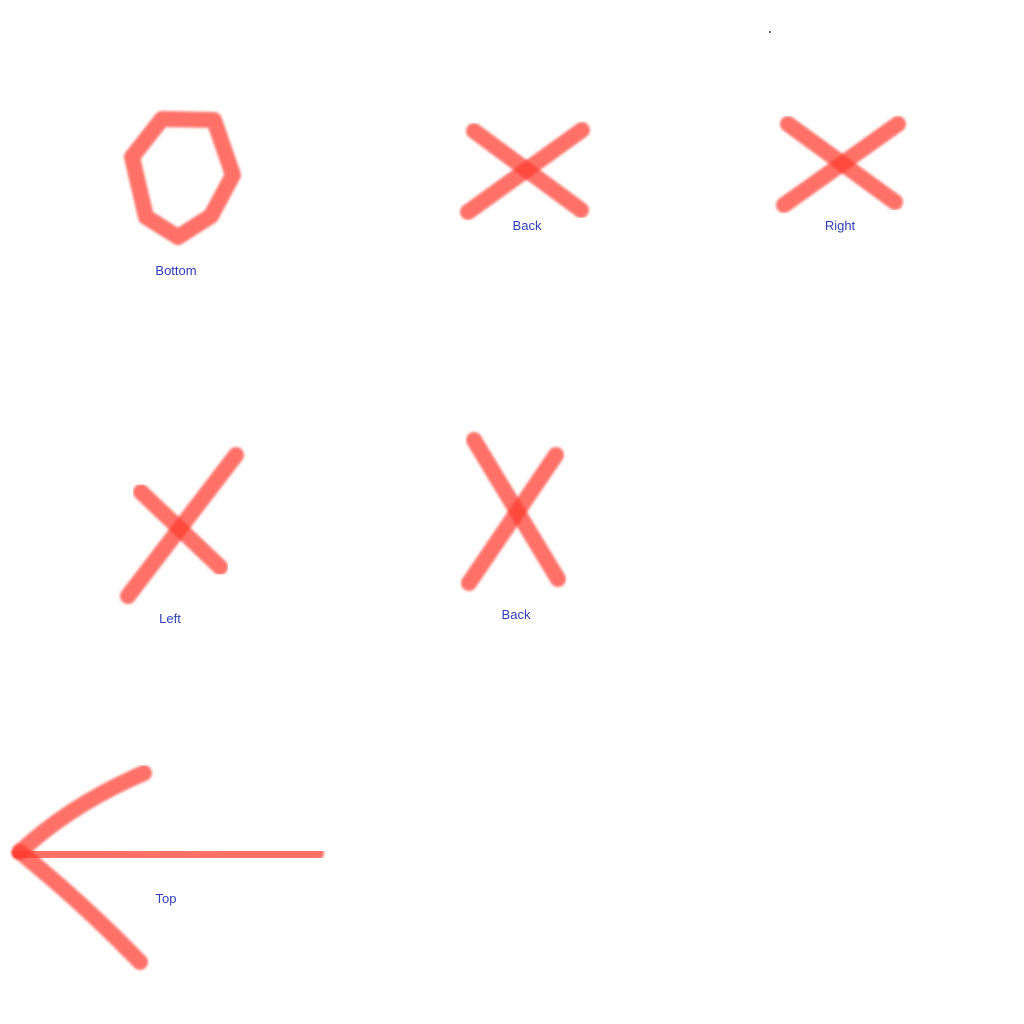 The width and height of the screenshot is (1024, 1024). Describe the element at coordinates (182, 178) in the screenshot. I see `heptagon-icon` at that location.